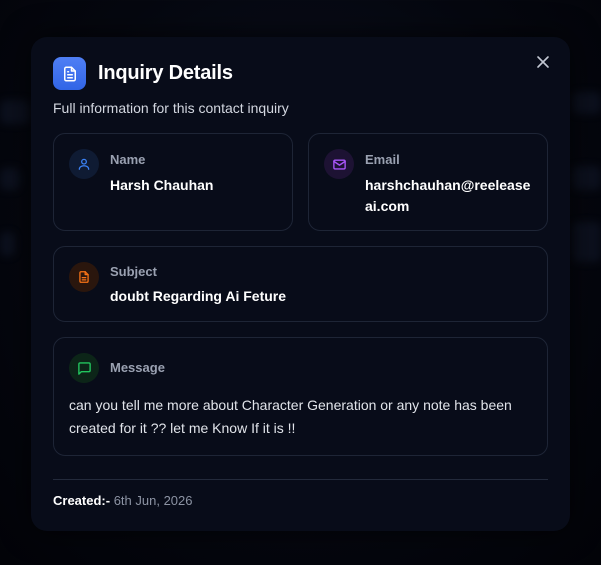 This screenshot has height=565, width=601. I want to click on subject-card: Subject doubt Regarding Ai Feture, so click(300, 284).